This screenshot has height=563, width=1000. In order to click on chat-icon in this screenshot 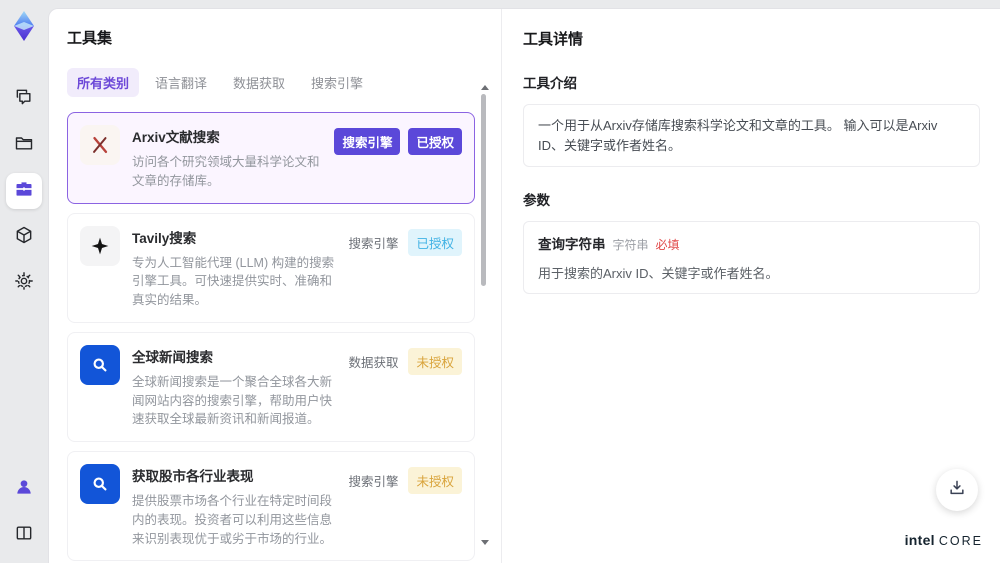, I will do `click(24, 99)`.